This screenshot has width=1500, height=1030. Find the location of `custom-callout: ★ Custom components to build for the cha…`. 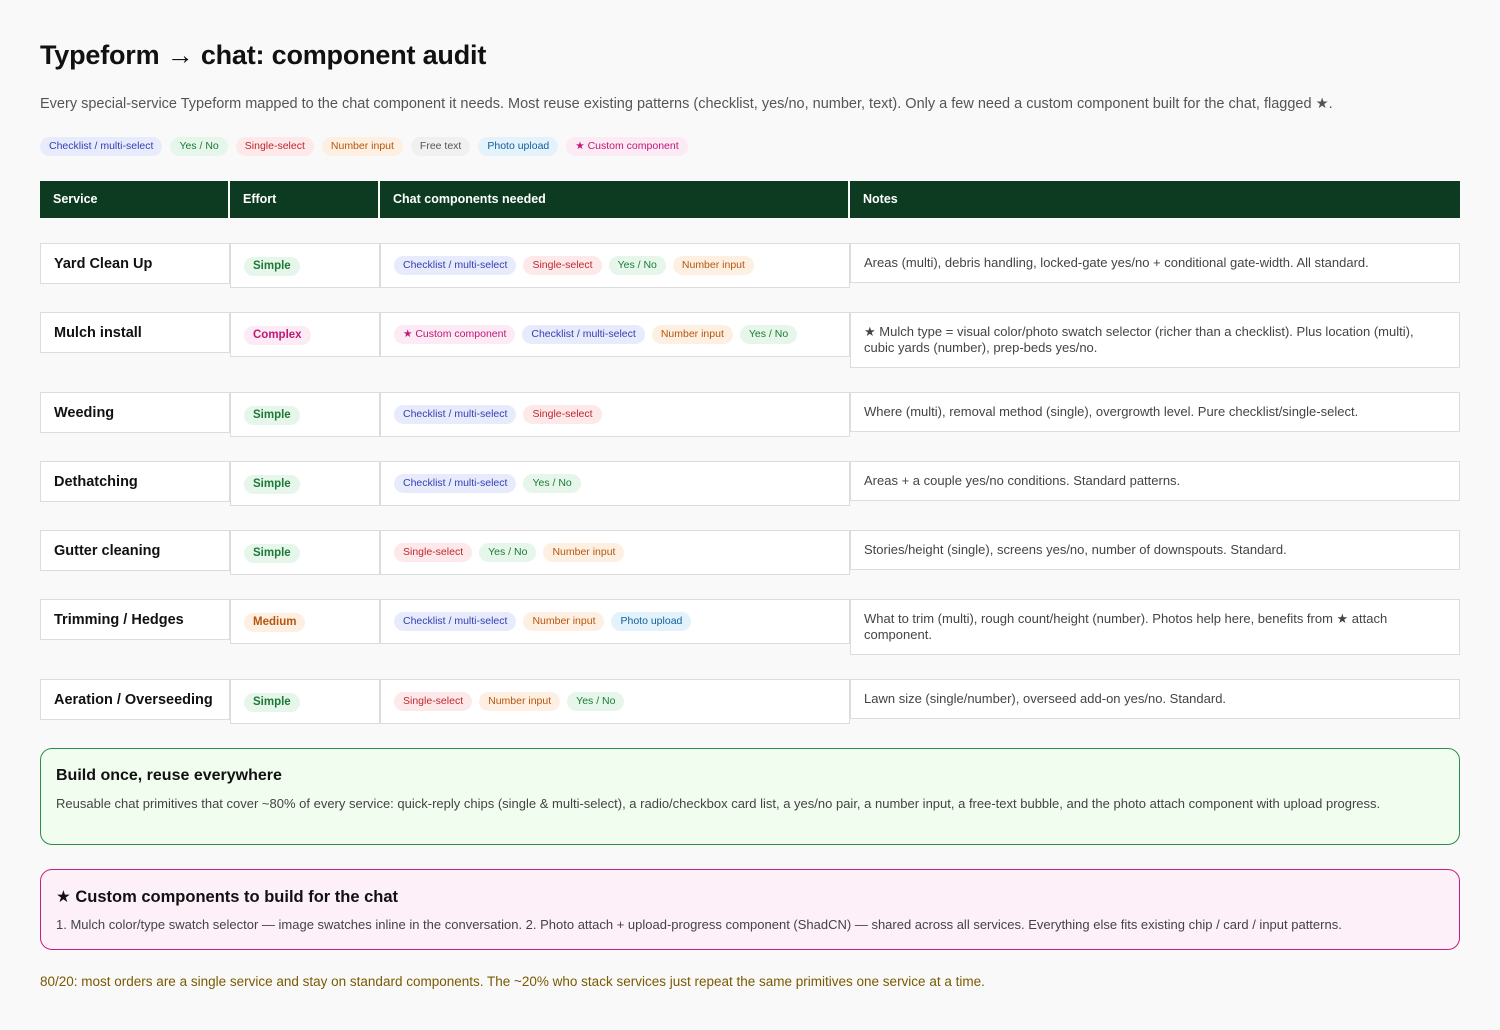

custom-callout: ★ Custom components to build for the cha… is located at coordinates (750, 909).